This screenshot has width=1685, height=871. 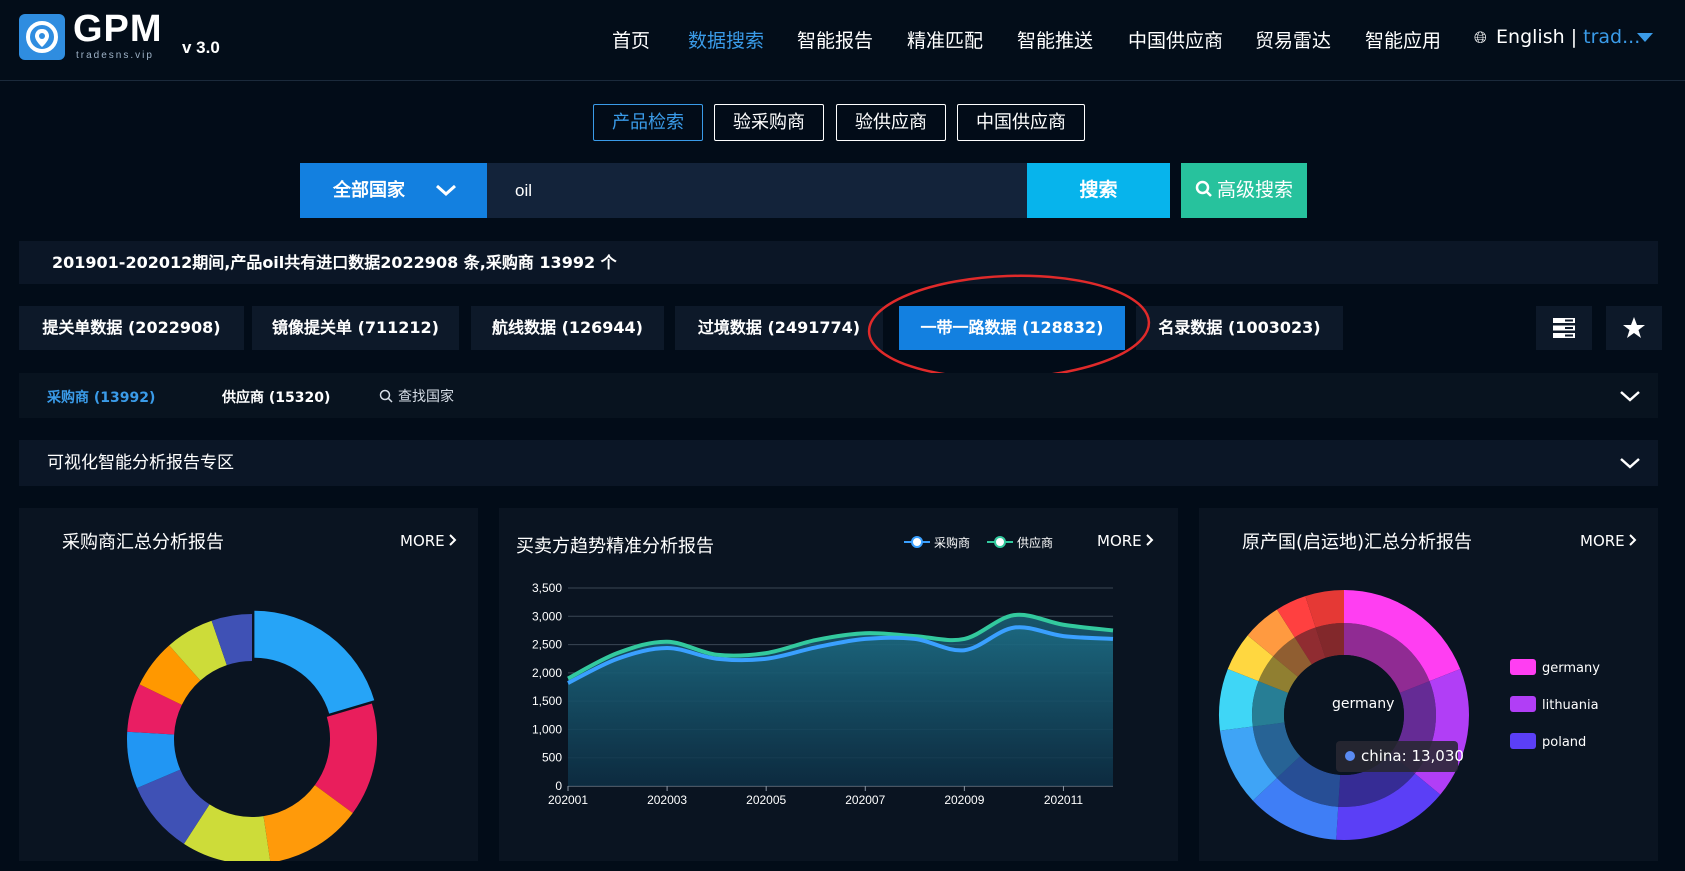 What do you see at coordinates (143, 542) in the screenshot?
I see `panel-title: 采购商汇总分析报告` at bounding box center [143, 542].